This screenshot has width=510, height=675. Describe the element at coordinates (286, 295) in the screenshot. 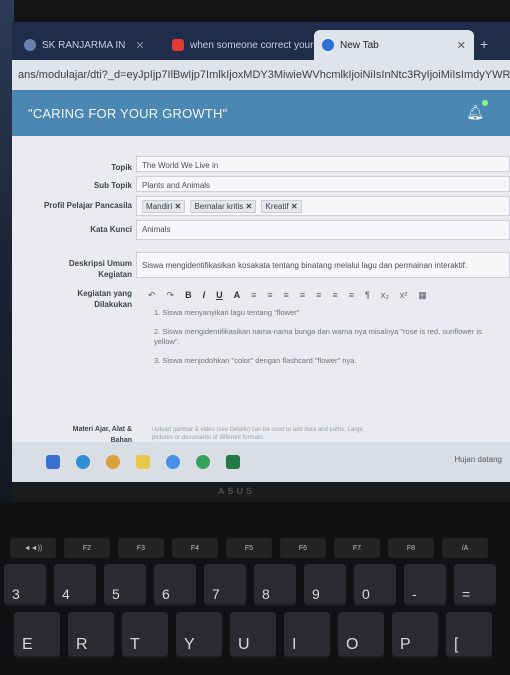

I see `indent-icon: ≡` at that location.